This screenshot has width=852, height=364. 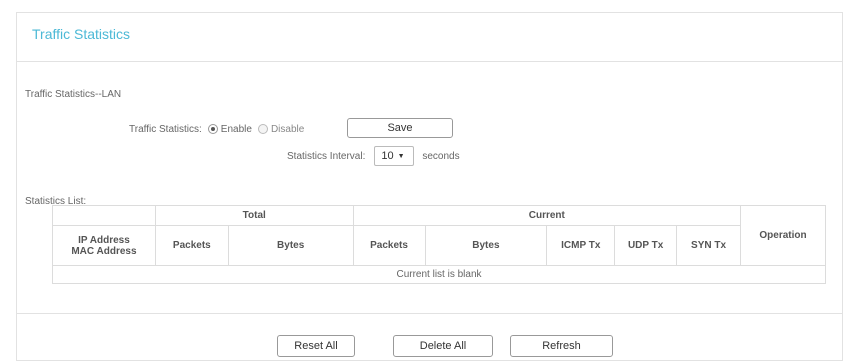 What do you see at coordinates (326, 156) in the screenshot?
I see `statistics-interval-label: Statistics Interval:` at bounding box center [326, 156].